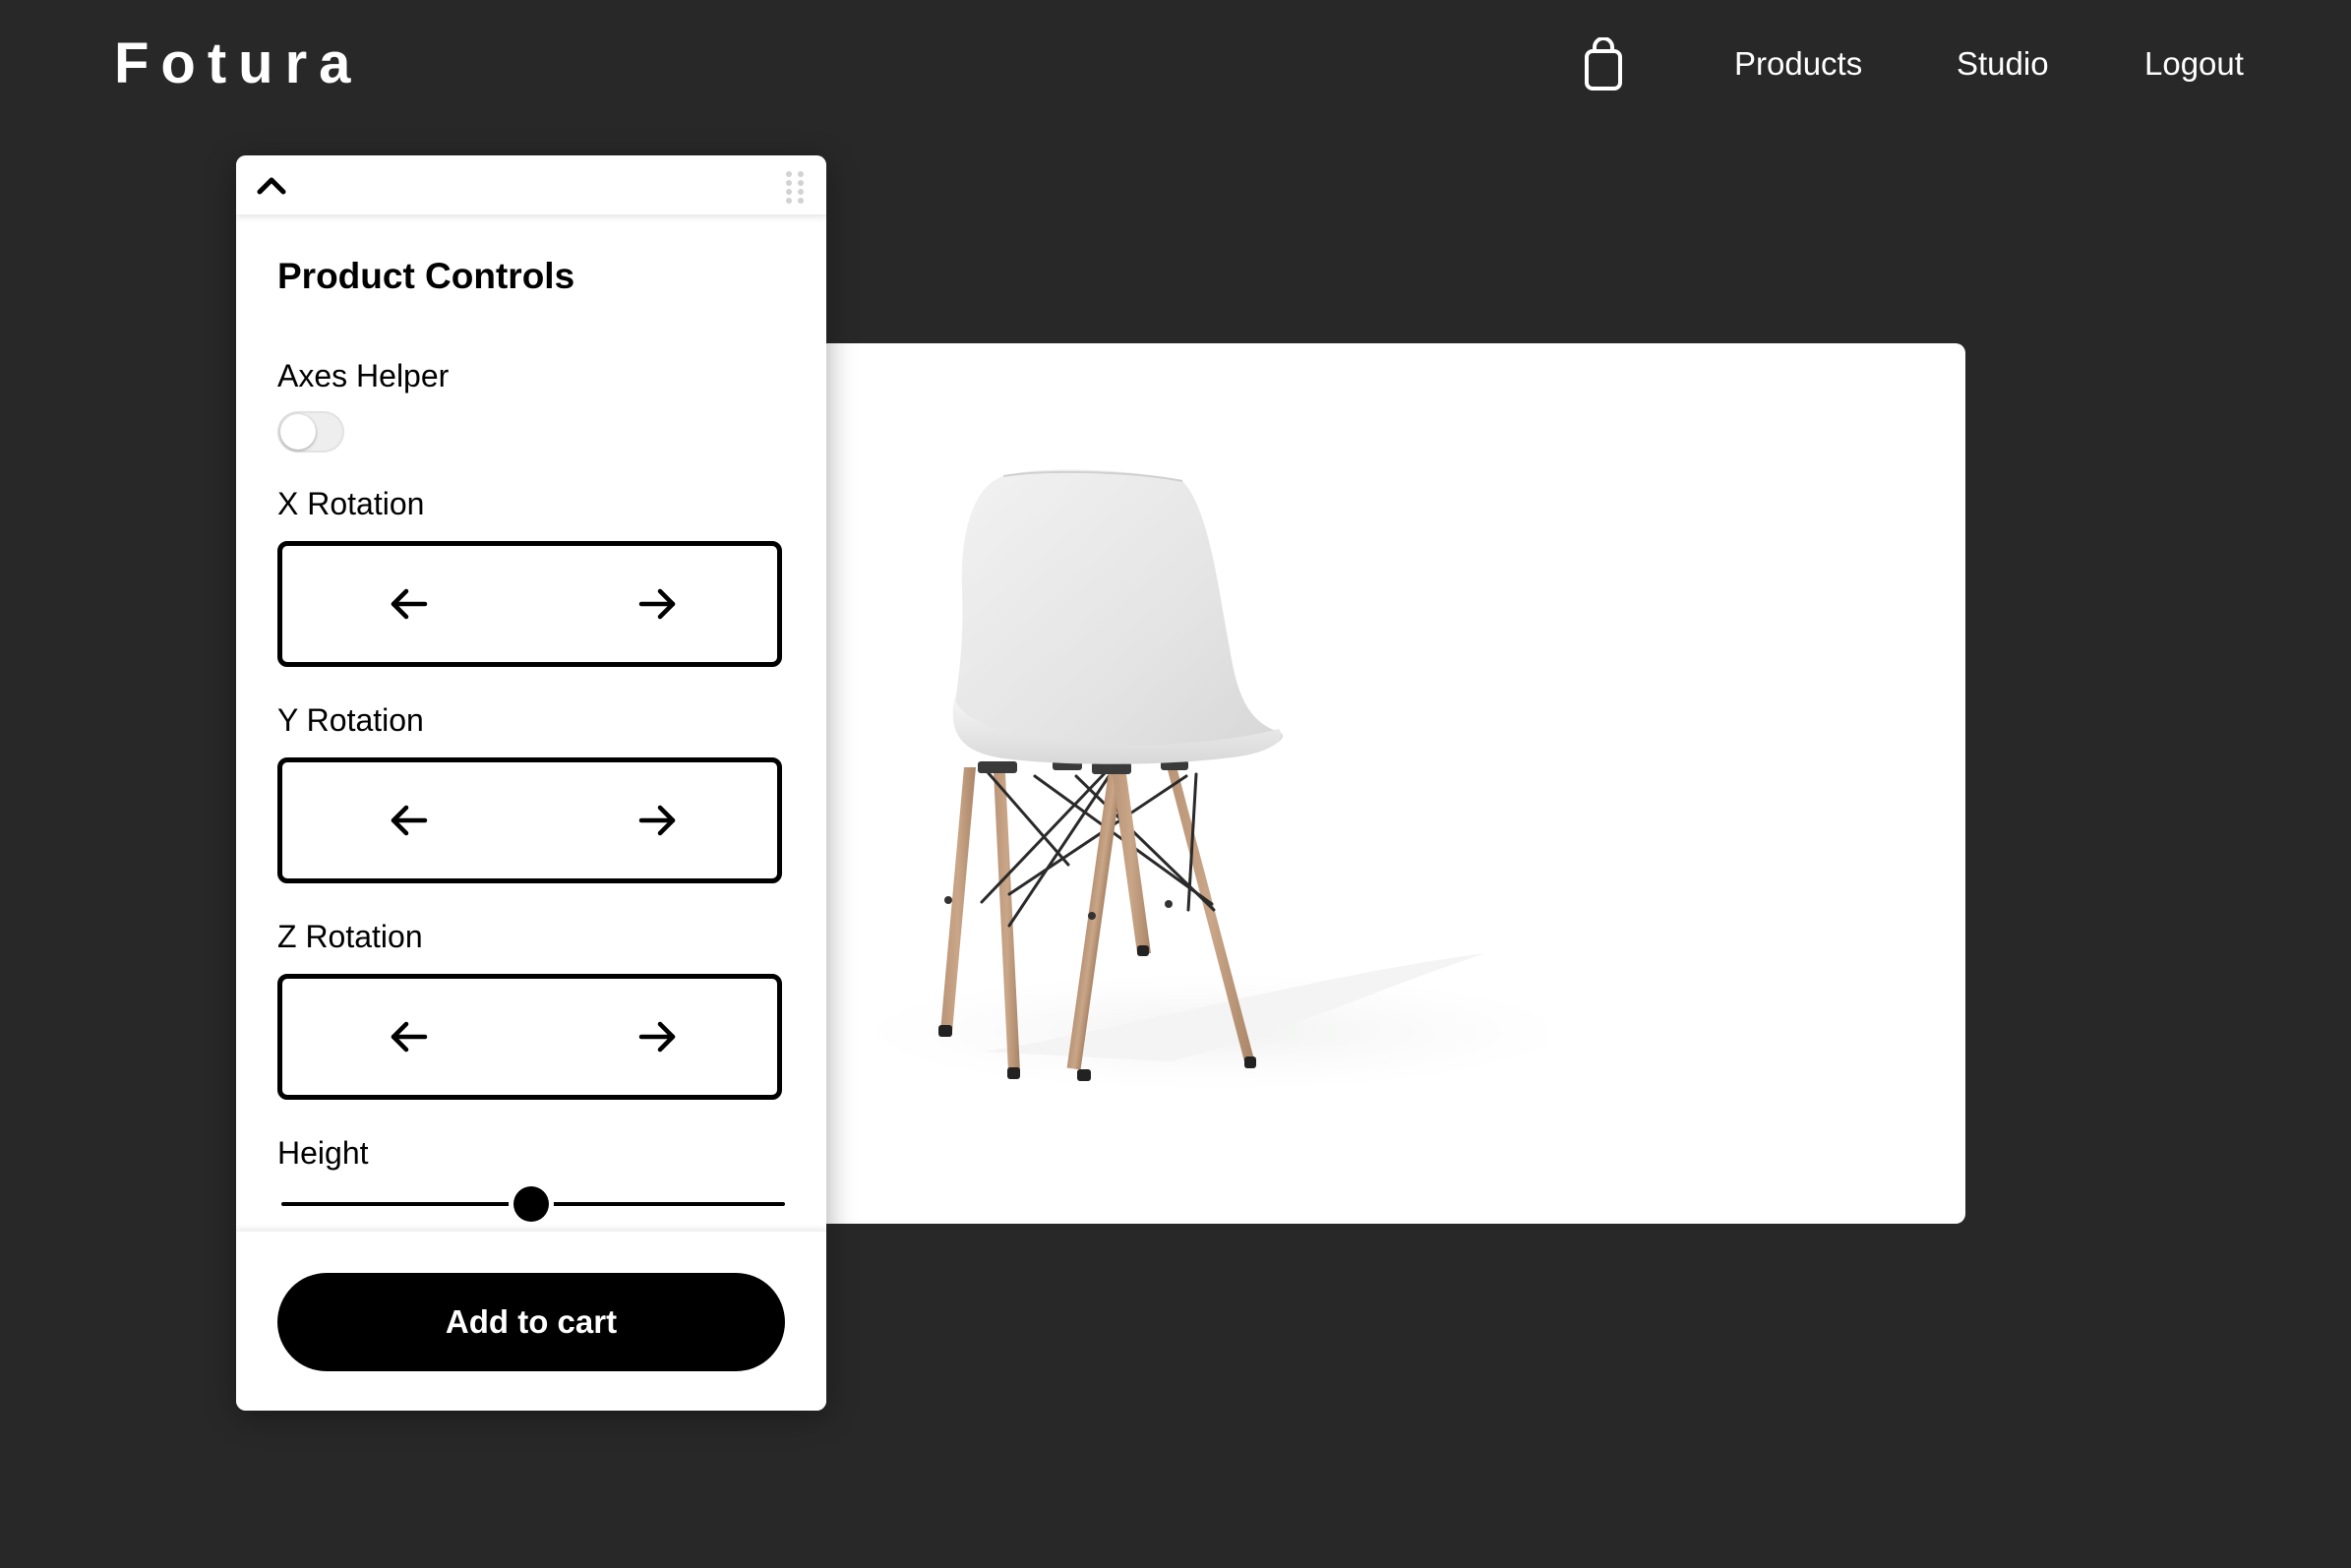 The width and height of the screenshot is (2351, 1568). What do you see at coordinates (272, 185) in the screenshot?
I see `chevron-up-icon` at bounding box center [272, 185].